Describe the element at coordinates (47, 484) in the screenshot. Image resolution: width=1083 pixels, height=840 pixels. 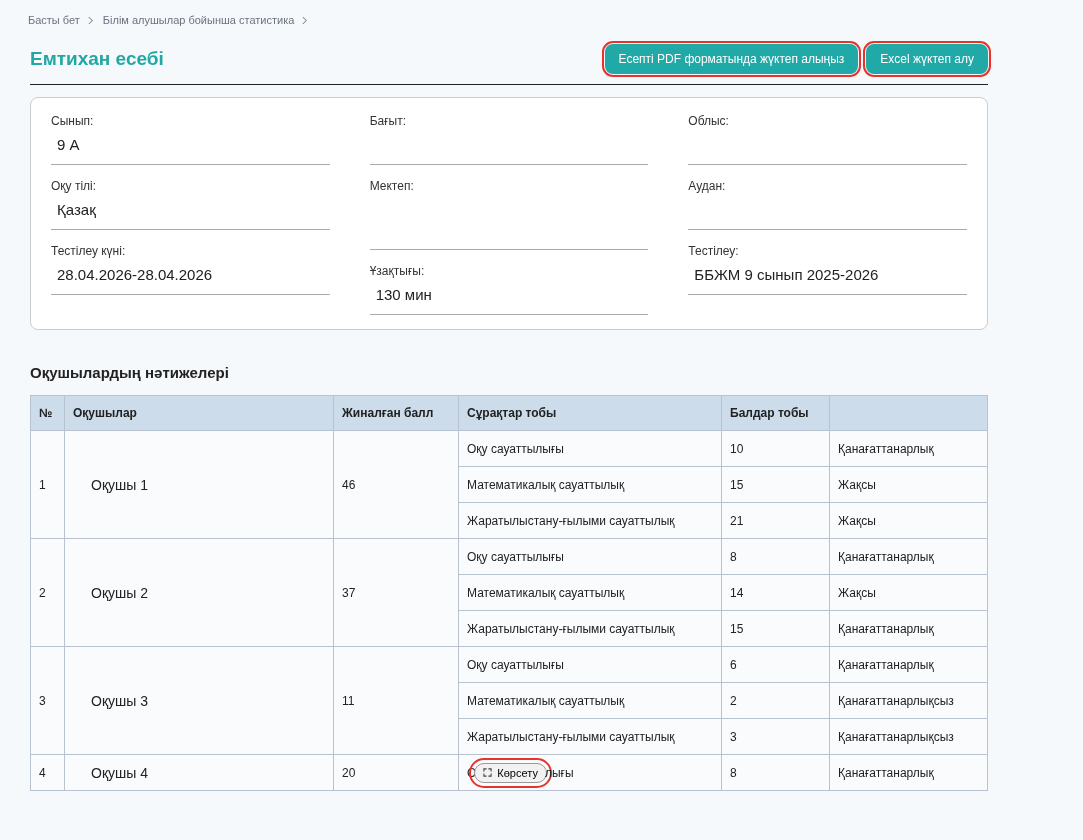
I see `table-cell: 1` at that location.